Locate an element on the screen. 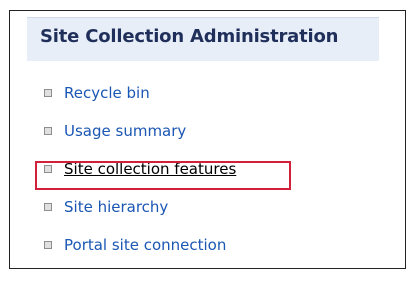  link-portal-site-connection: Portal site connection is located at coordinates (145, 245).